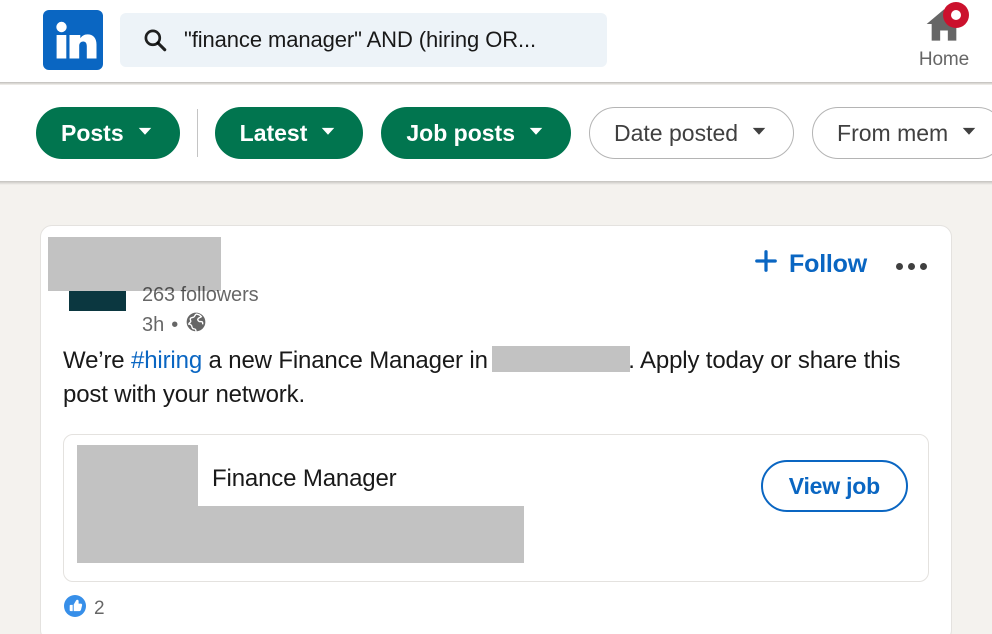  What do you see at coordinates (134, 264) in the screenshot?
I see `redacted-actor-name` at bounding box center [134, 264].